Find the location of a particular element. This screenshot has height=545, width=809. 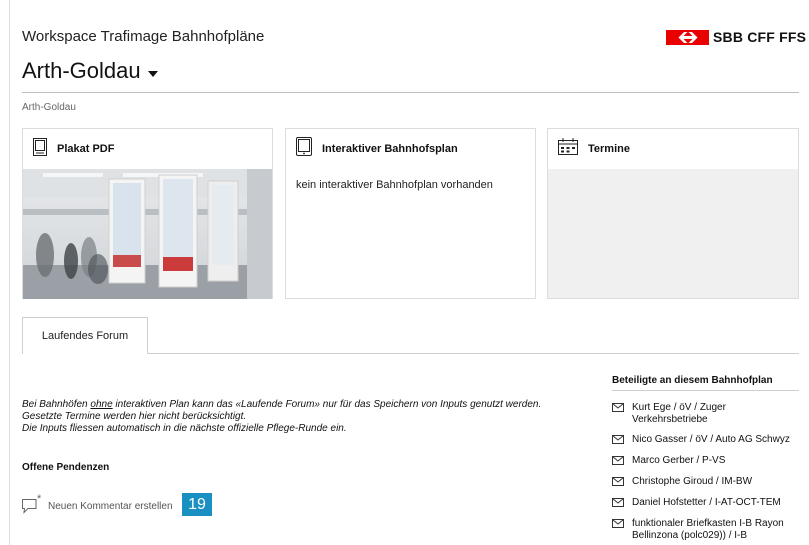

tablet-icon is located at coordinates (304, 149).